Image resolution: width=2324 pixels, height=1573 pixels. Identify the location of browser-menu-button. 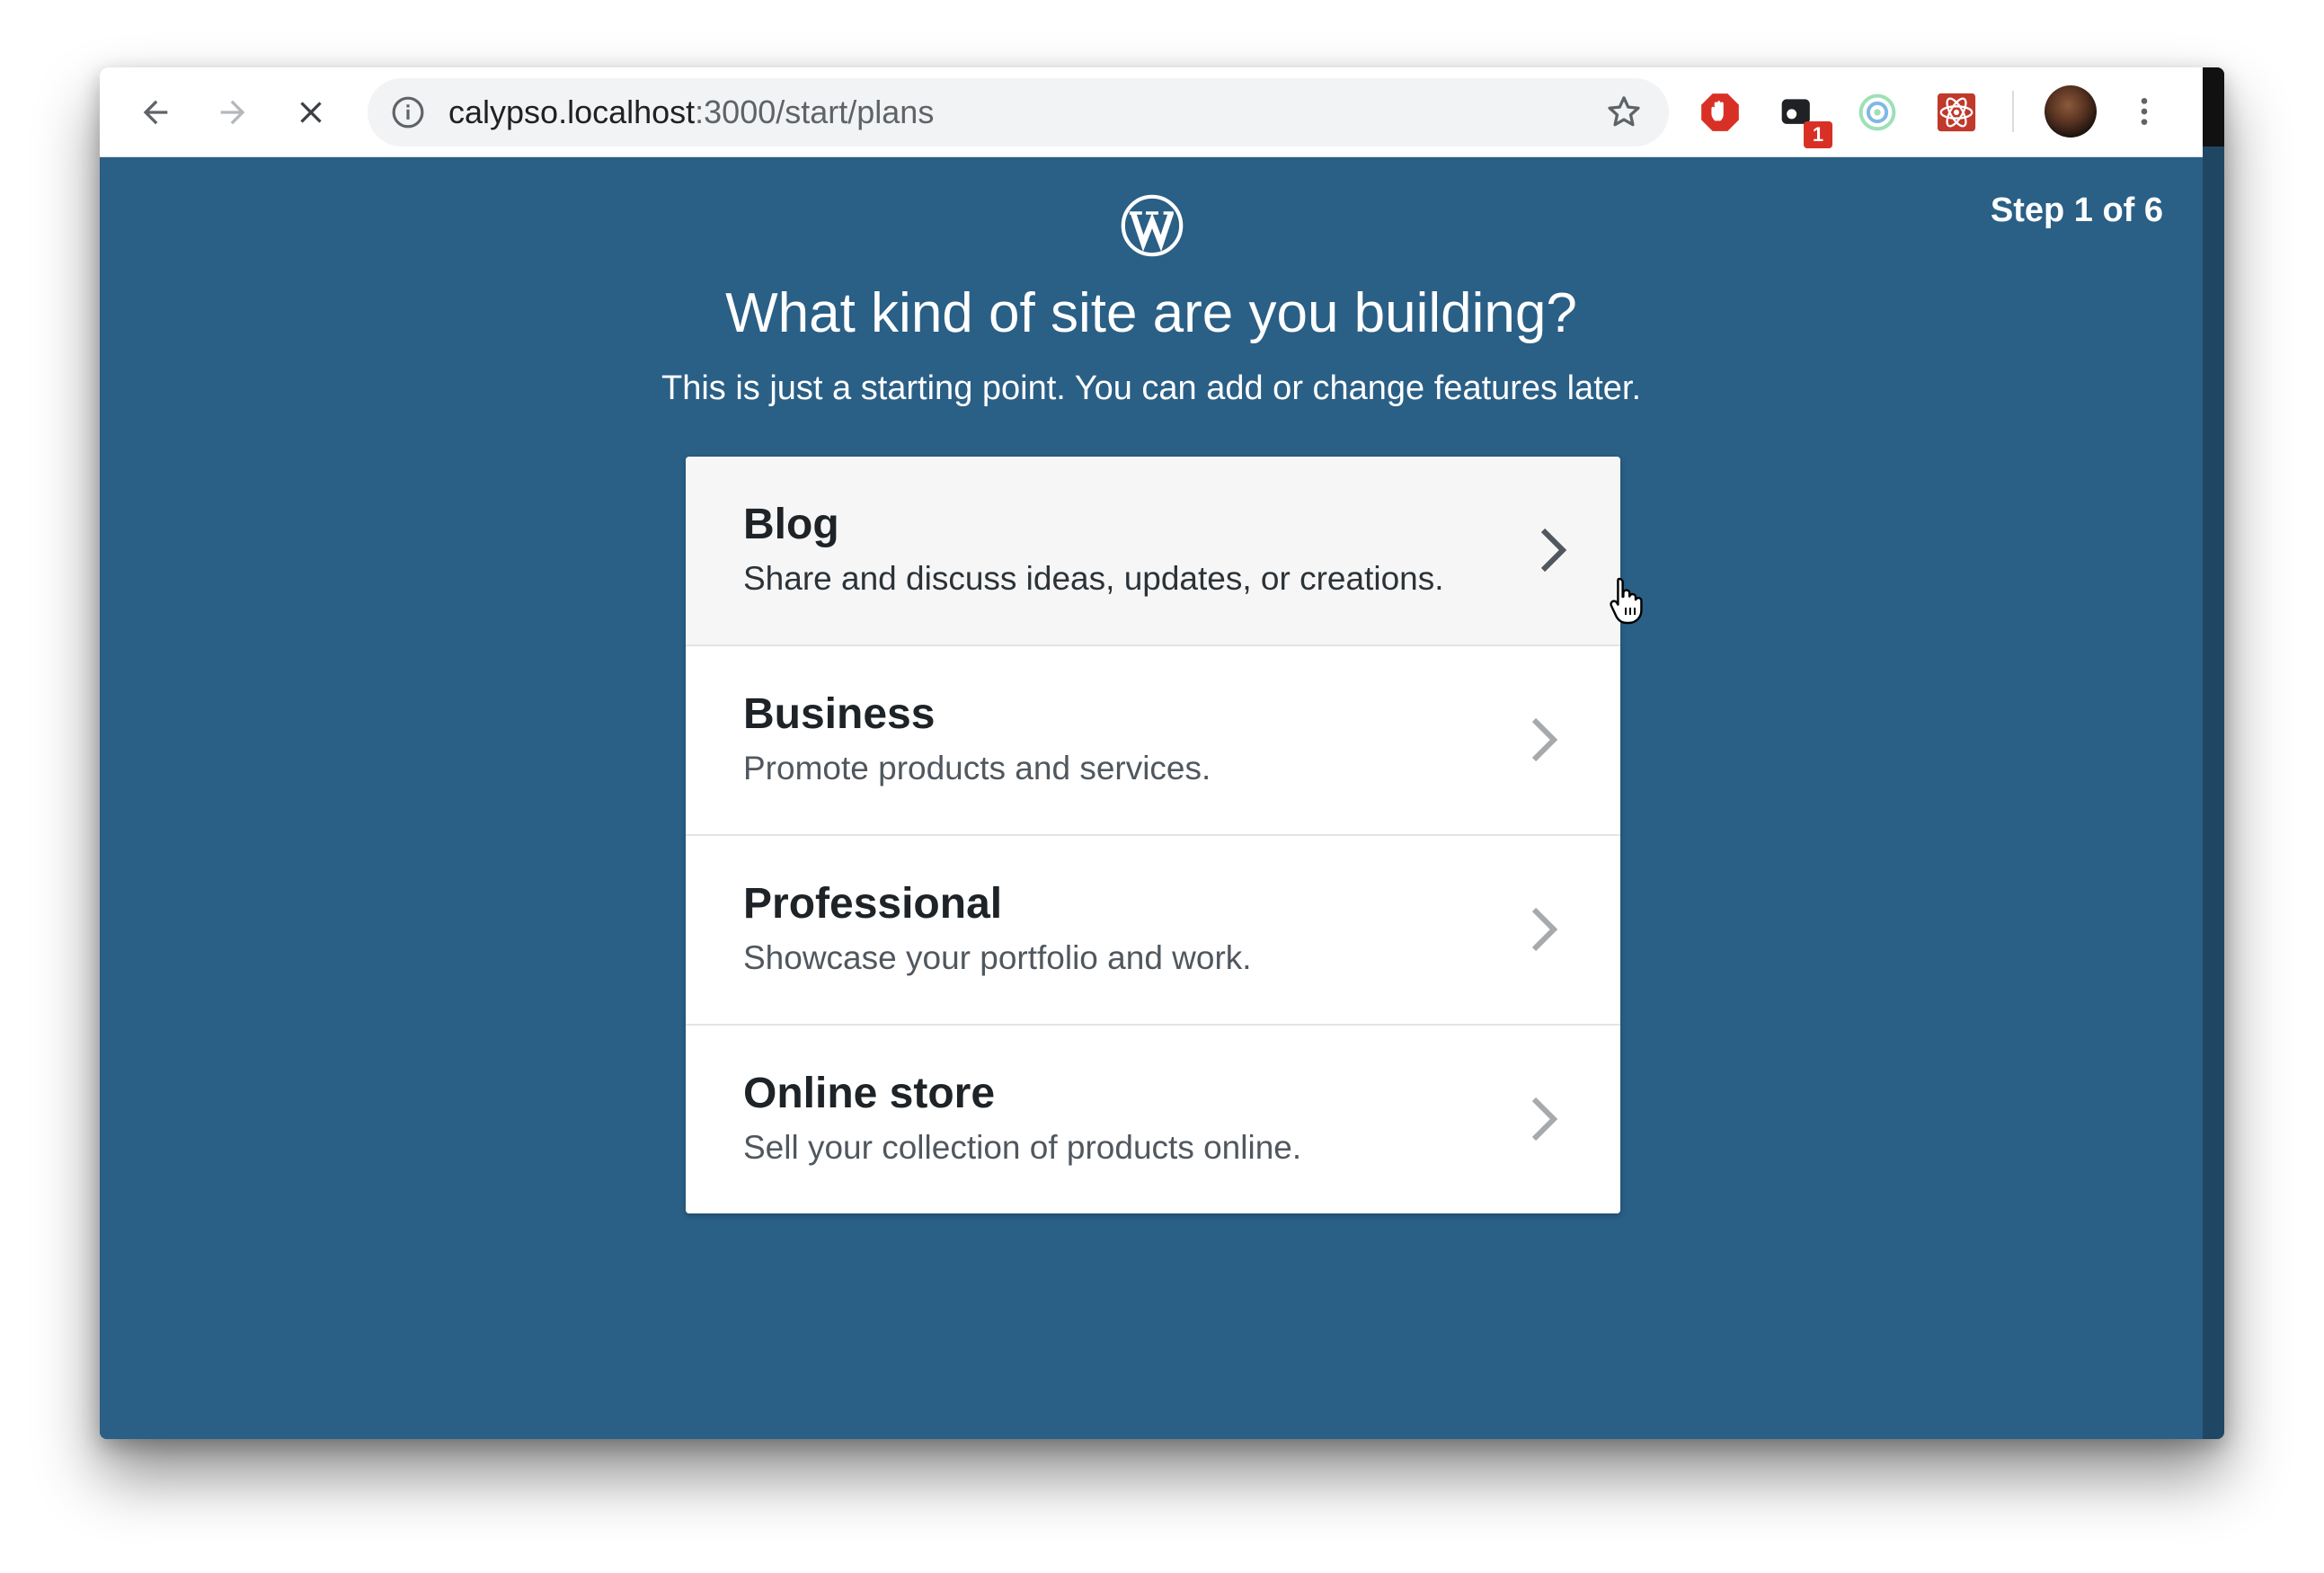
(2144, 112).